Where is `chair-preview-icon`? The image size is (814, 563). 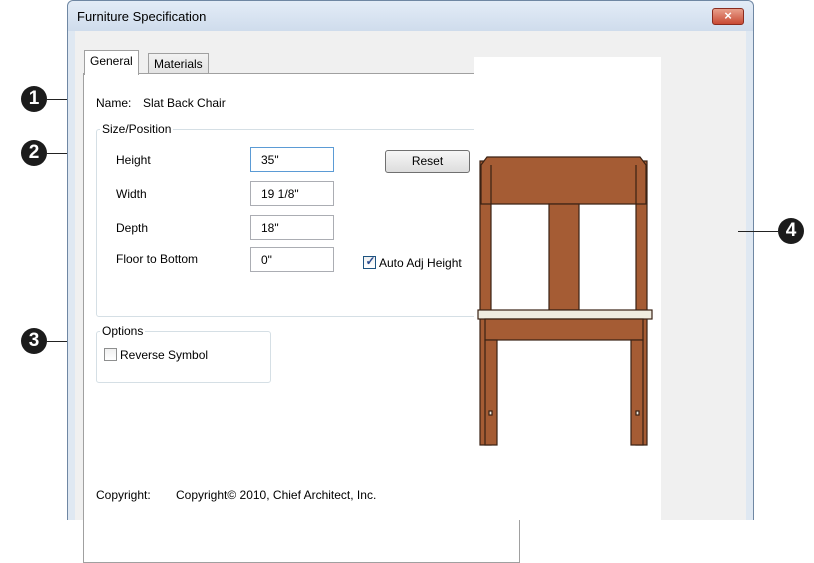 chair-preview-icon is located at coordinates (565, 301).